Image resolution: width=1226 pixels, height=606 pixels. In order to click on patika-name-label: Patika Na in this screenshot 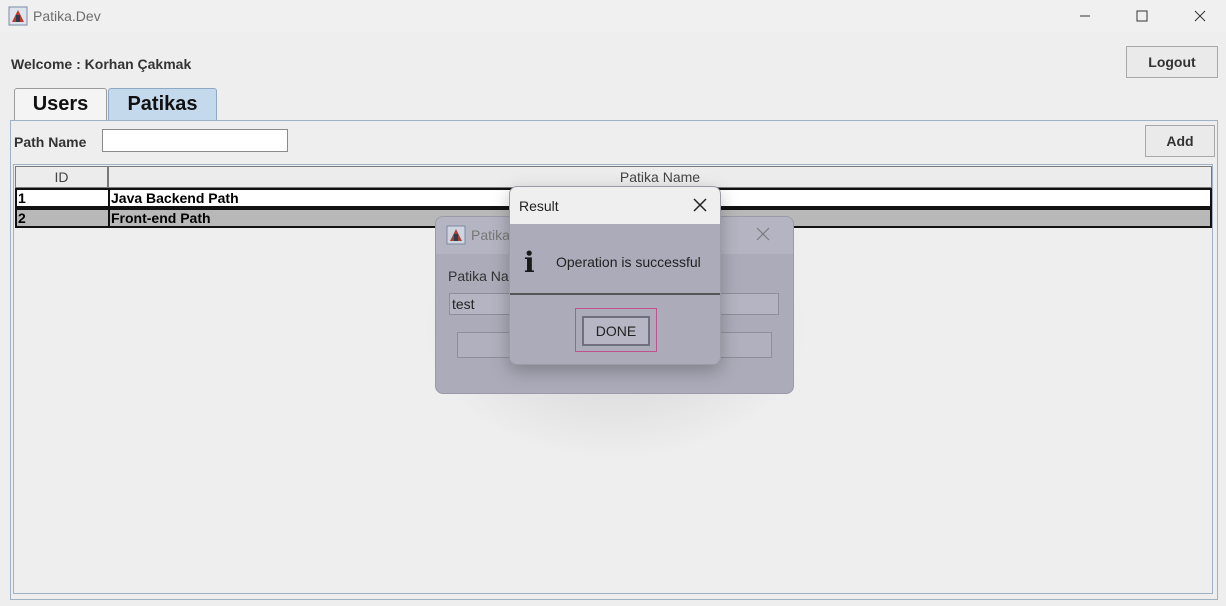, I will do `click(478, 276)`.